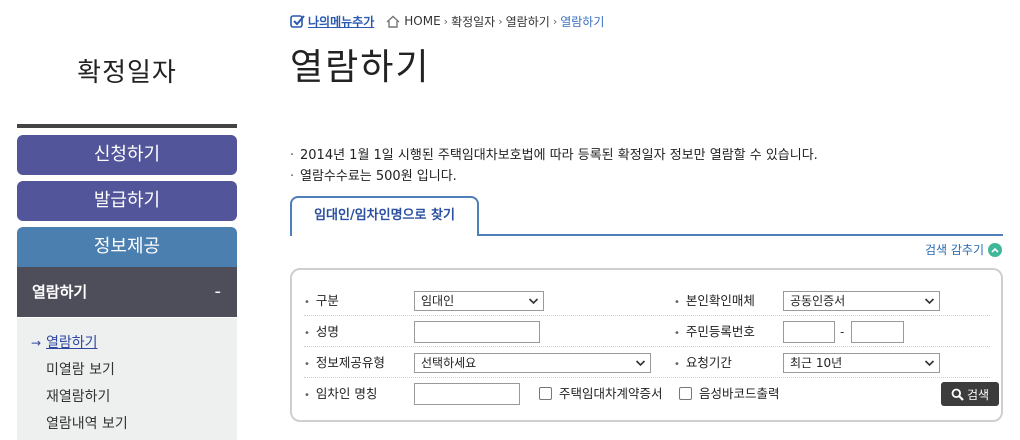 The image size is (1020, 440). What do you see at coordinates (978, 394) in the screenshot?
I see `search-button-label: 검색` at bounding box center [978, 394].